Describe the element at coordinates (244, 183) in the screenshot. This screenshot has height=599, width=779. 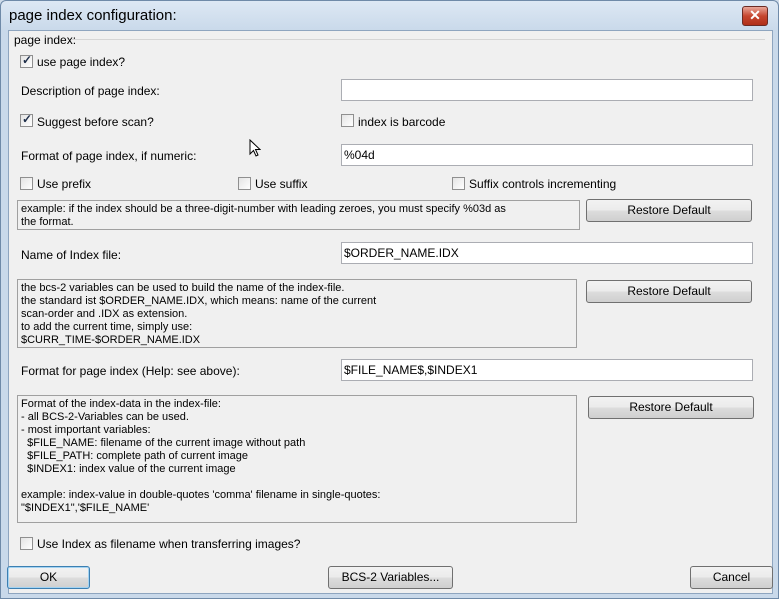
I see `use-suffix-checkbox` at that location.